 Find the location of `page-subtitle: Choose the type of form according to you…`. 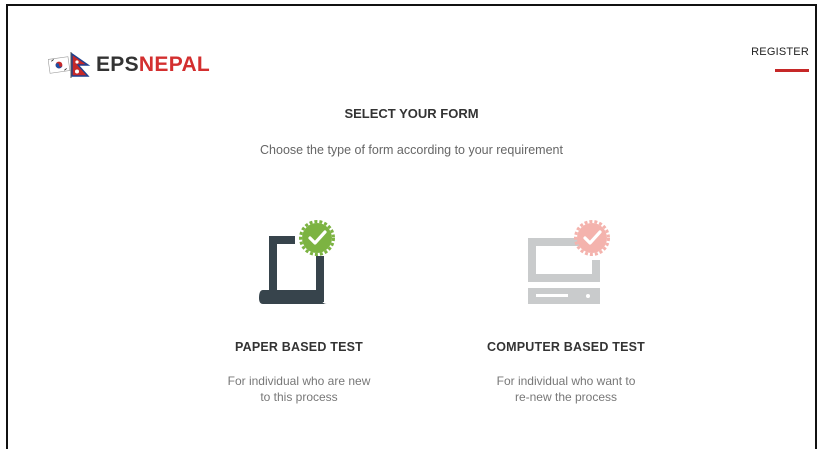

page-subtitle: Choose the type of form according to you… is located at coordinates (411, 150).